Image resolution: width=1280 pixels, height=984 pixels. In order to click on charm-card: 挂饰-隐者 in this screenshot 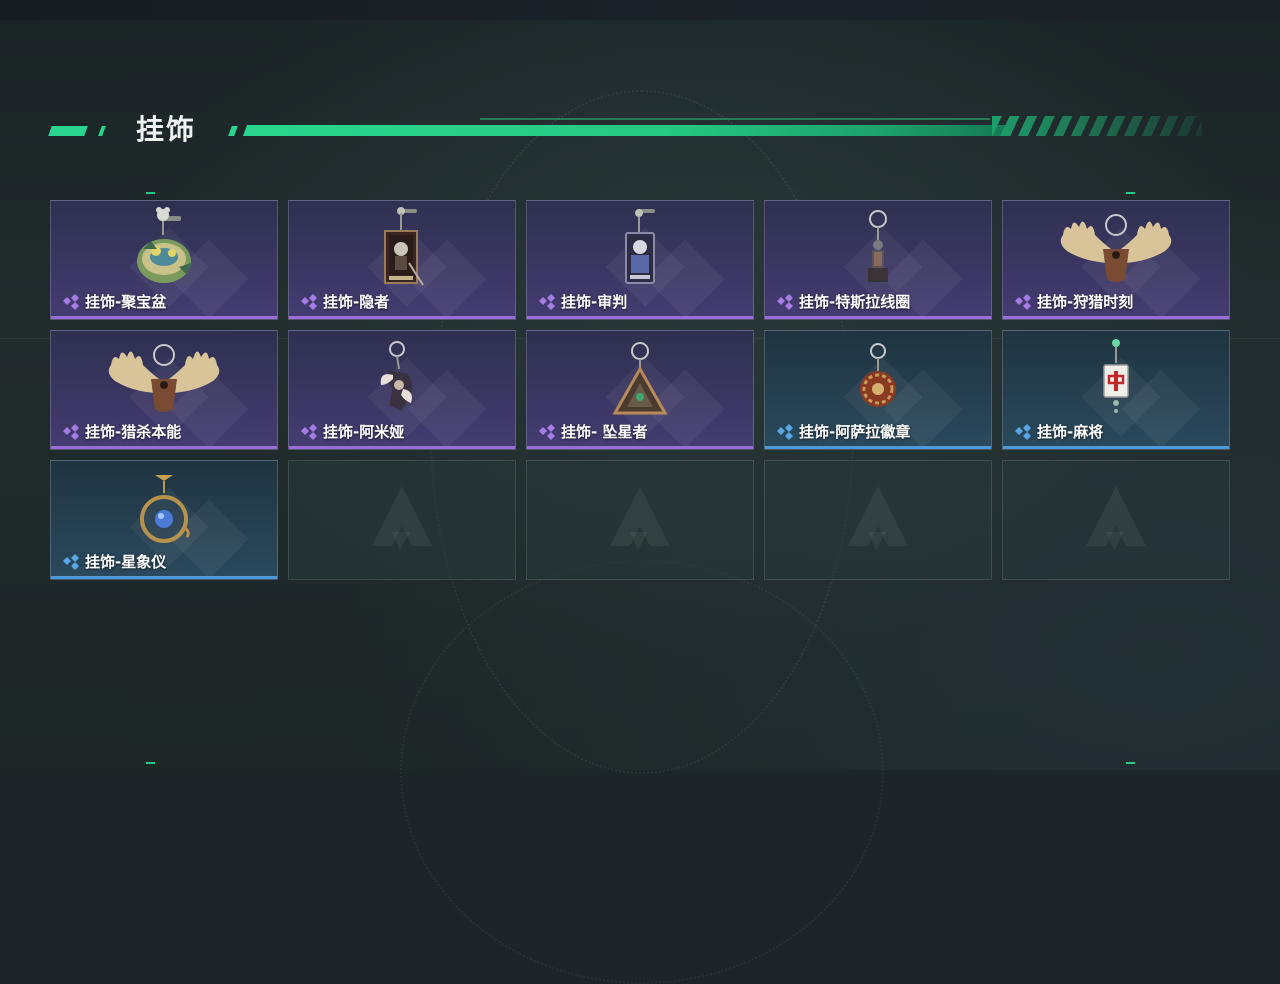, I will do `click(402, 260)`.